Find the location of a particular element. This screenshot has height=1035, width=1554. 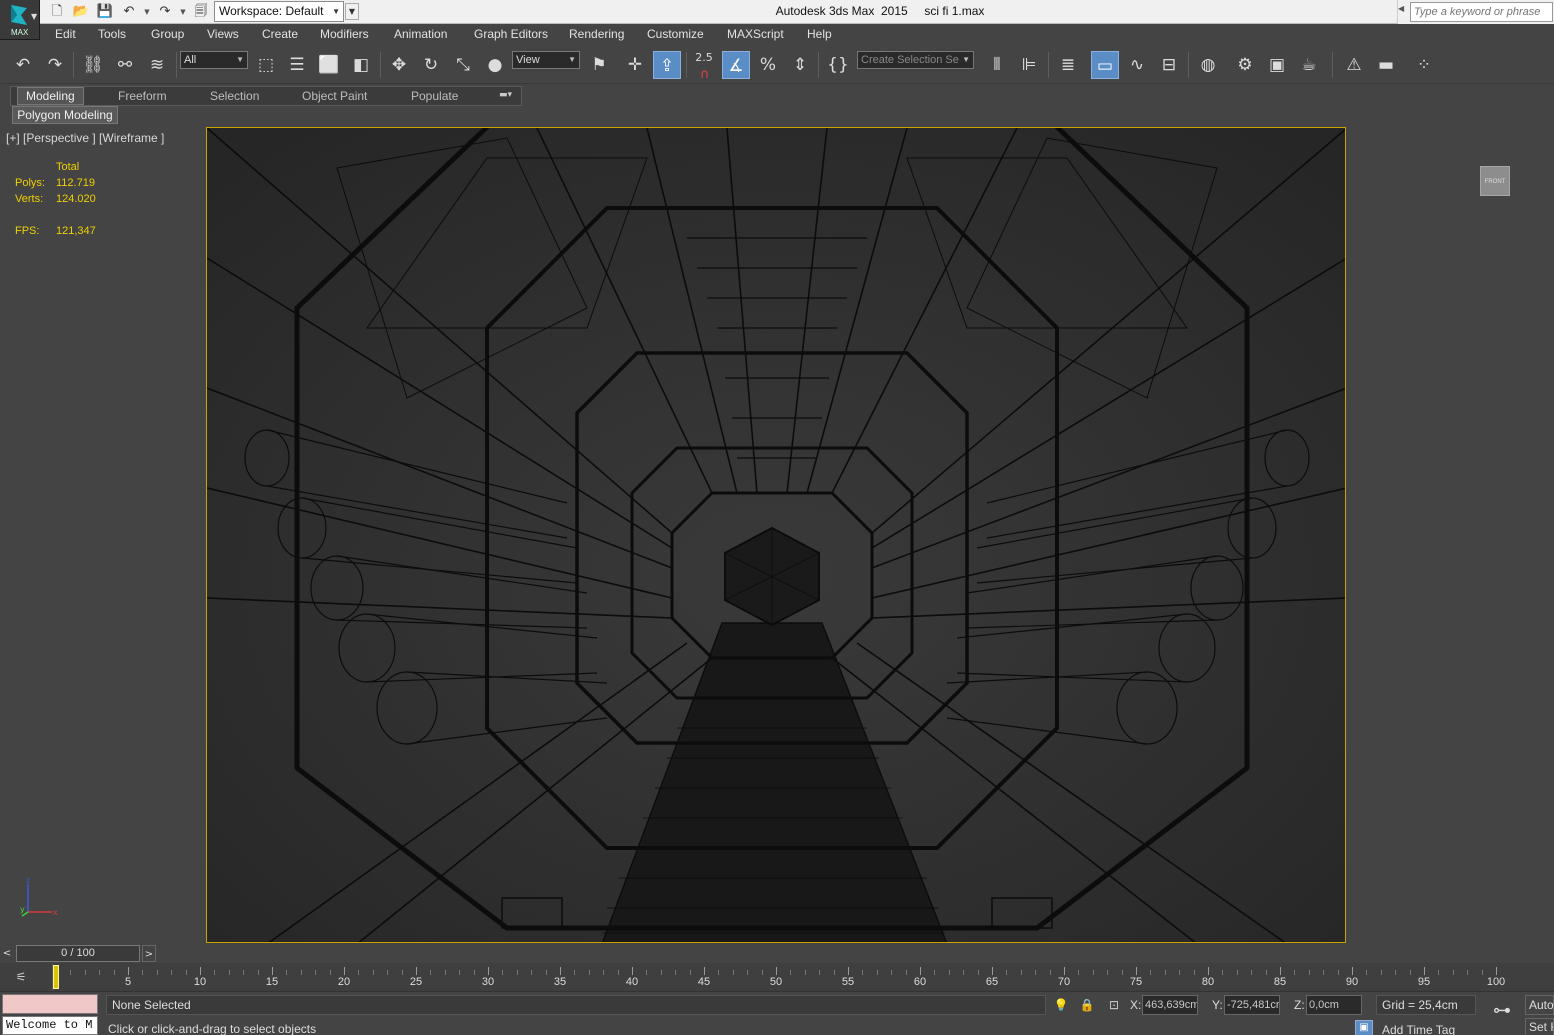

ribbon-options-icon: ▬▾ is located at coordinates (505, 95).